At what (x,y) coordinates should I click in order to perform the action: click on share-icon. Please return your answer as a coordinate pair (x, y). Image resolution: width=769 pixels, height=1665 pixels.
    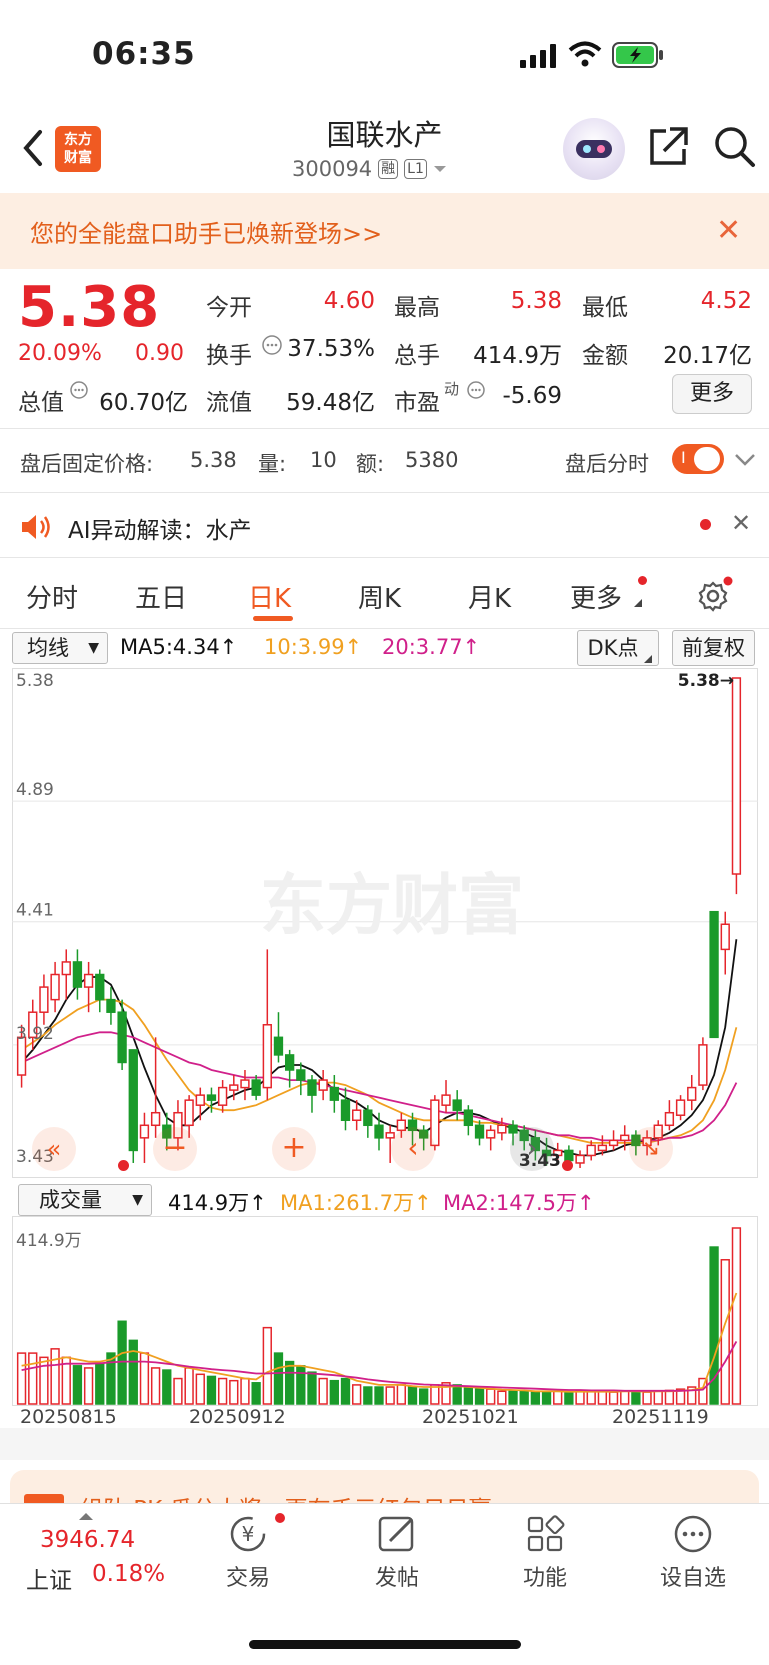
    Looking at the image, I should click on (669, 146).